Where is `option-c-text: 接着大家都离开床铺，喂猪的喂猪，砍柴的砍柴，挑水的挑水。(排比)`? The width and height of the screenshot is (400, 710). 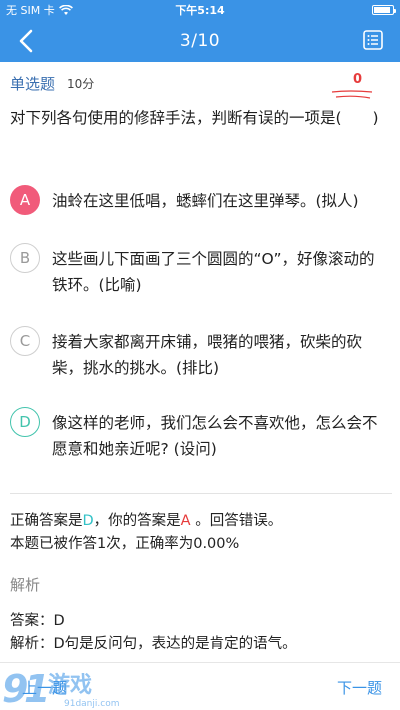 option-c-text: 接着大家都离开床铺，喂猪的喂猪，砍柴的砍柴，挑水的挑水。(排比) is located at coordinates (207, 355).